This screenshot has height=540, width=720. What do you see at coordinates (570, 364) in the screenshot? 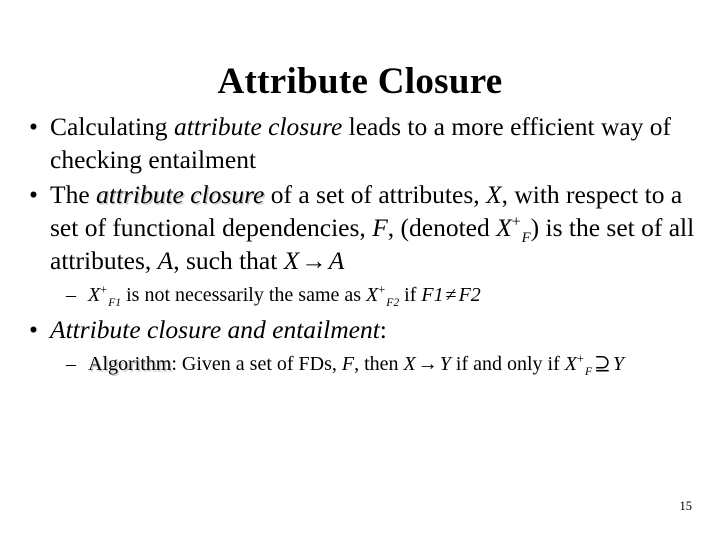
I see `variable-x-closure-2: X` at bounding box center [570, 364].